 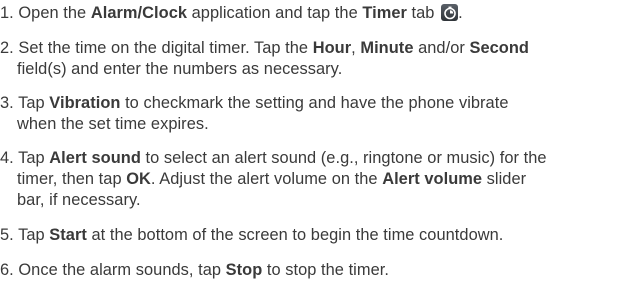 I want to click on step-text: Open the, so click(x=52, y=13).